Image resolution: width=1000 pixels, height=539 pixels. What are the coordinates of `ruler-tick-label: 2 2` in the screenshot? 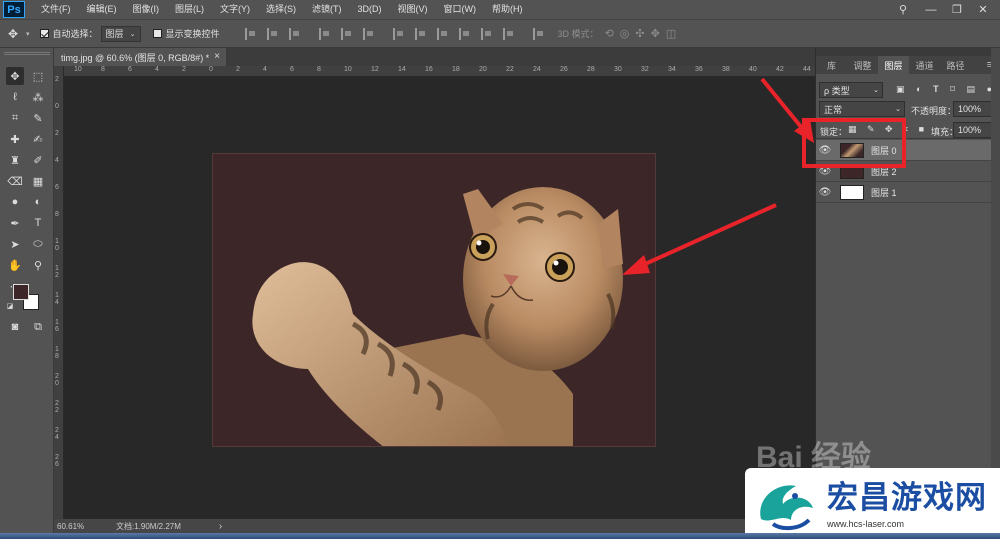 It's located at (57, 407).